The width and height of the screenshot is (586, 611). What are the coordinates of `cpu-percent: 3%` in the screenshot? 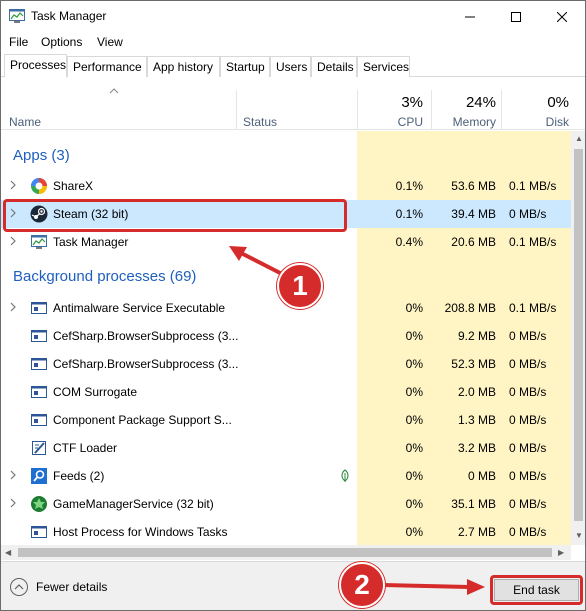 It's located at (412, 102).